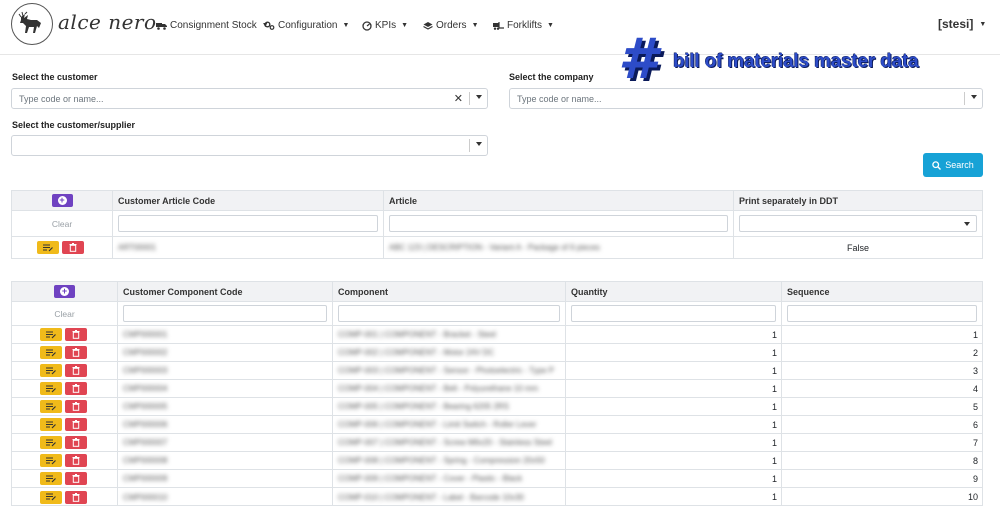  I want to click on nav-label: Consignment Stock, so click(213, 25).